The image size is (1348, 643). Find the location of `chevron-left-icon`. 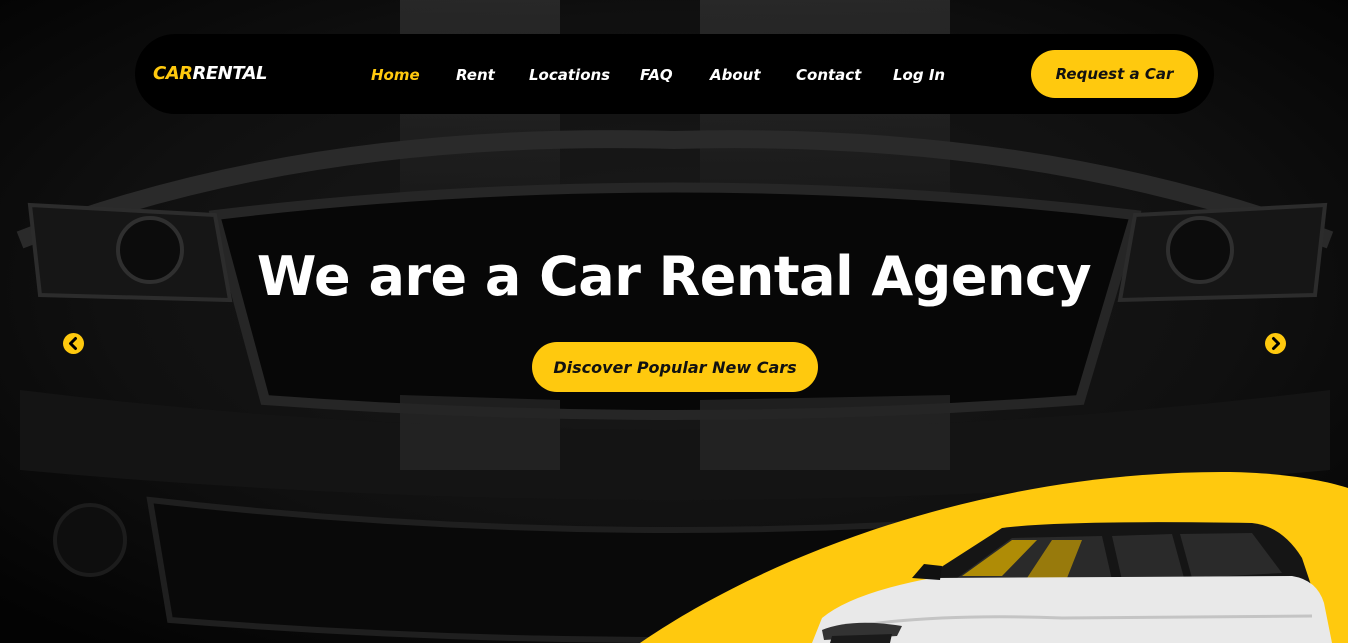

chevron-left-icon is located at coordinates (73, 343).